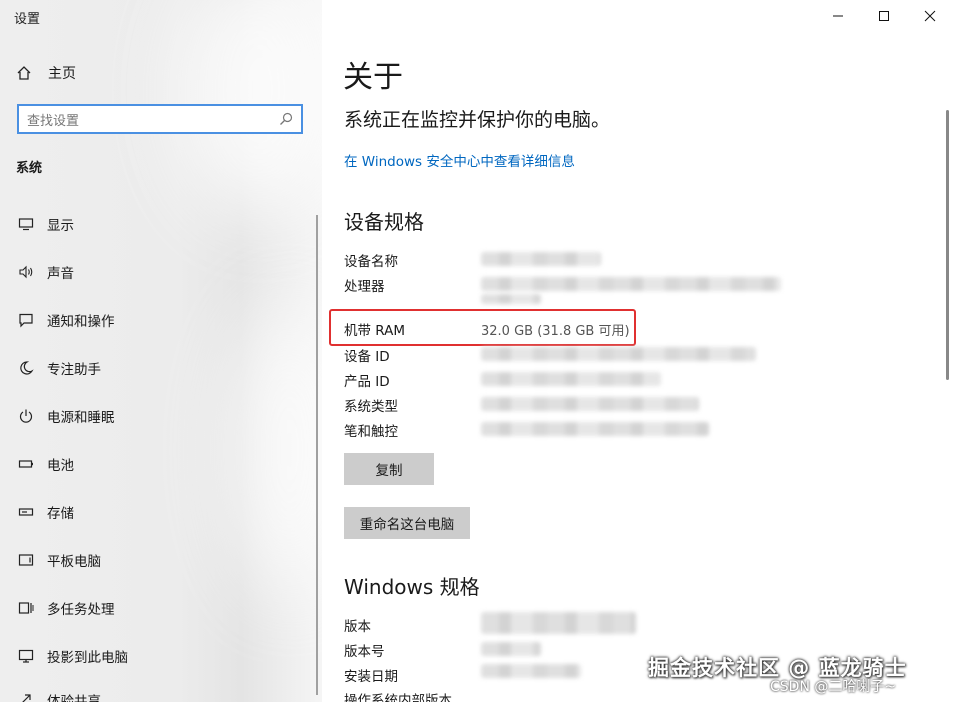 This screenshot has width=953, height=702. Describe the element at coordinates (26, 320) in the screenshot. I see `notification-icon` at that location.